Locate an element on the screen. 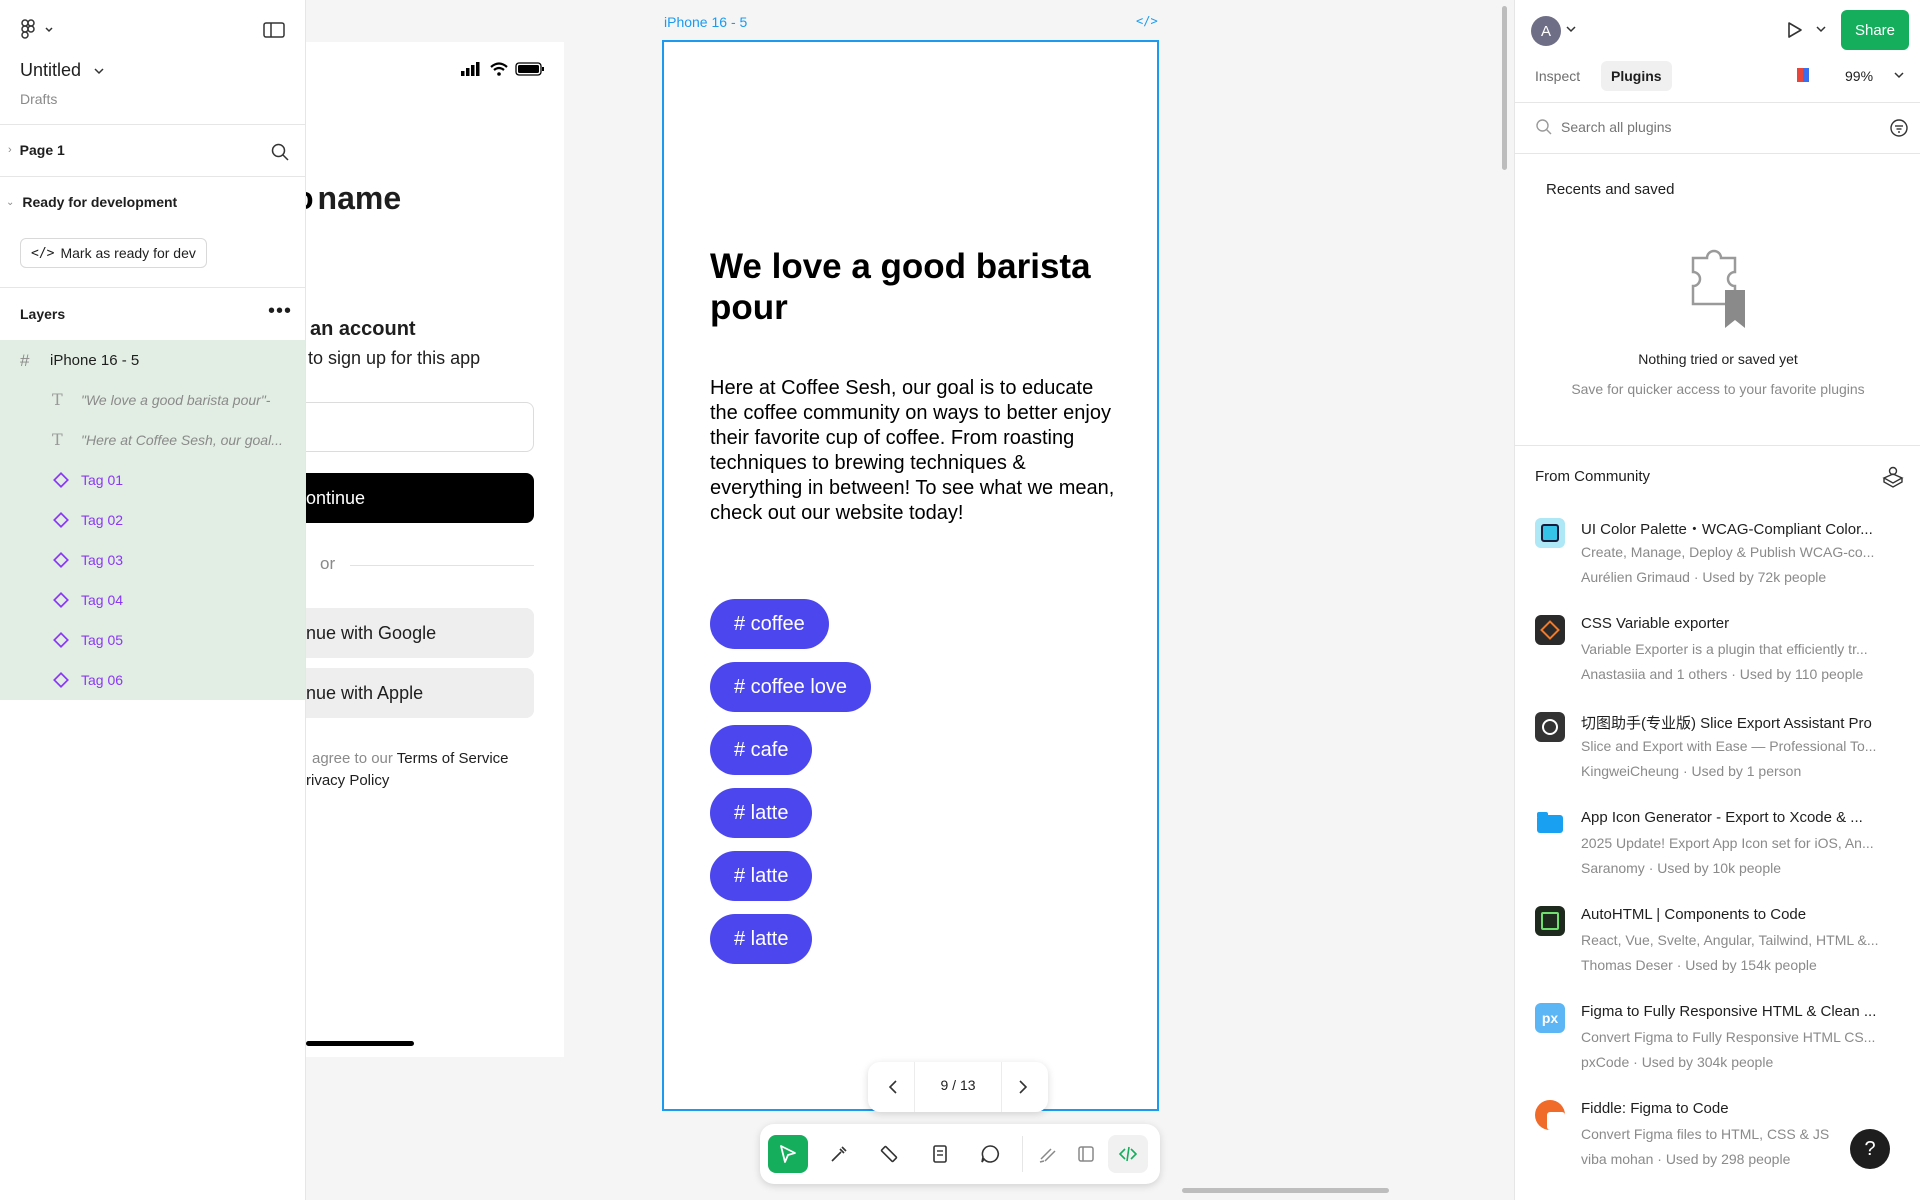  annotate-tool-button is located at coordinates (940, 1154).